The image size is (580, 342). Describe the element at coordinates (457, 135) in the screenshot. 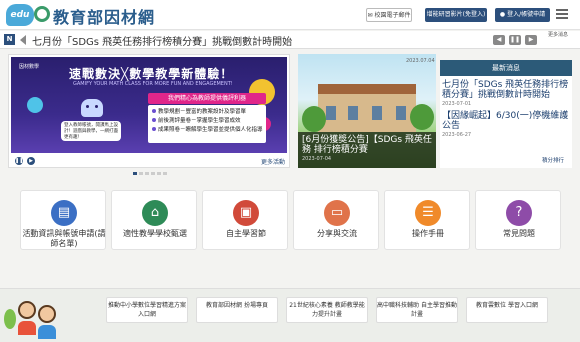

I see `news-date: 2023-06-27` at that location.